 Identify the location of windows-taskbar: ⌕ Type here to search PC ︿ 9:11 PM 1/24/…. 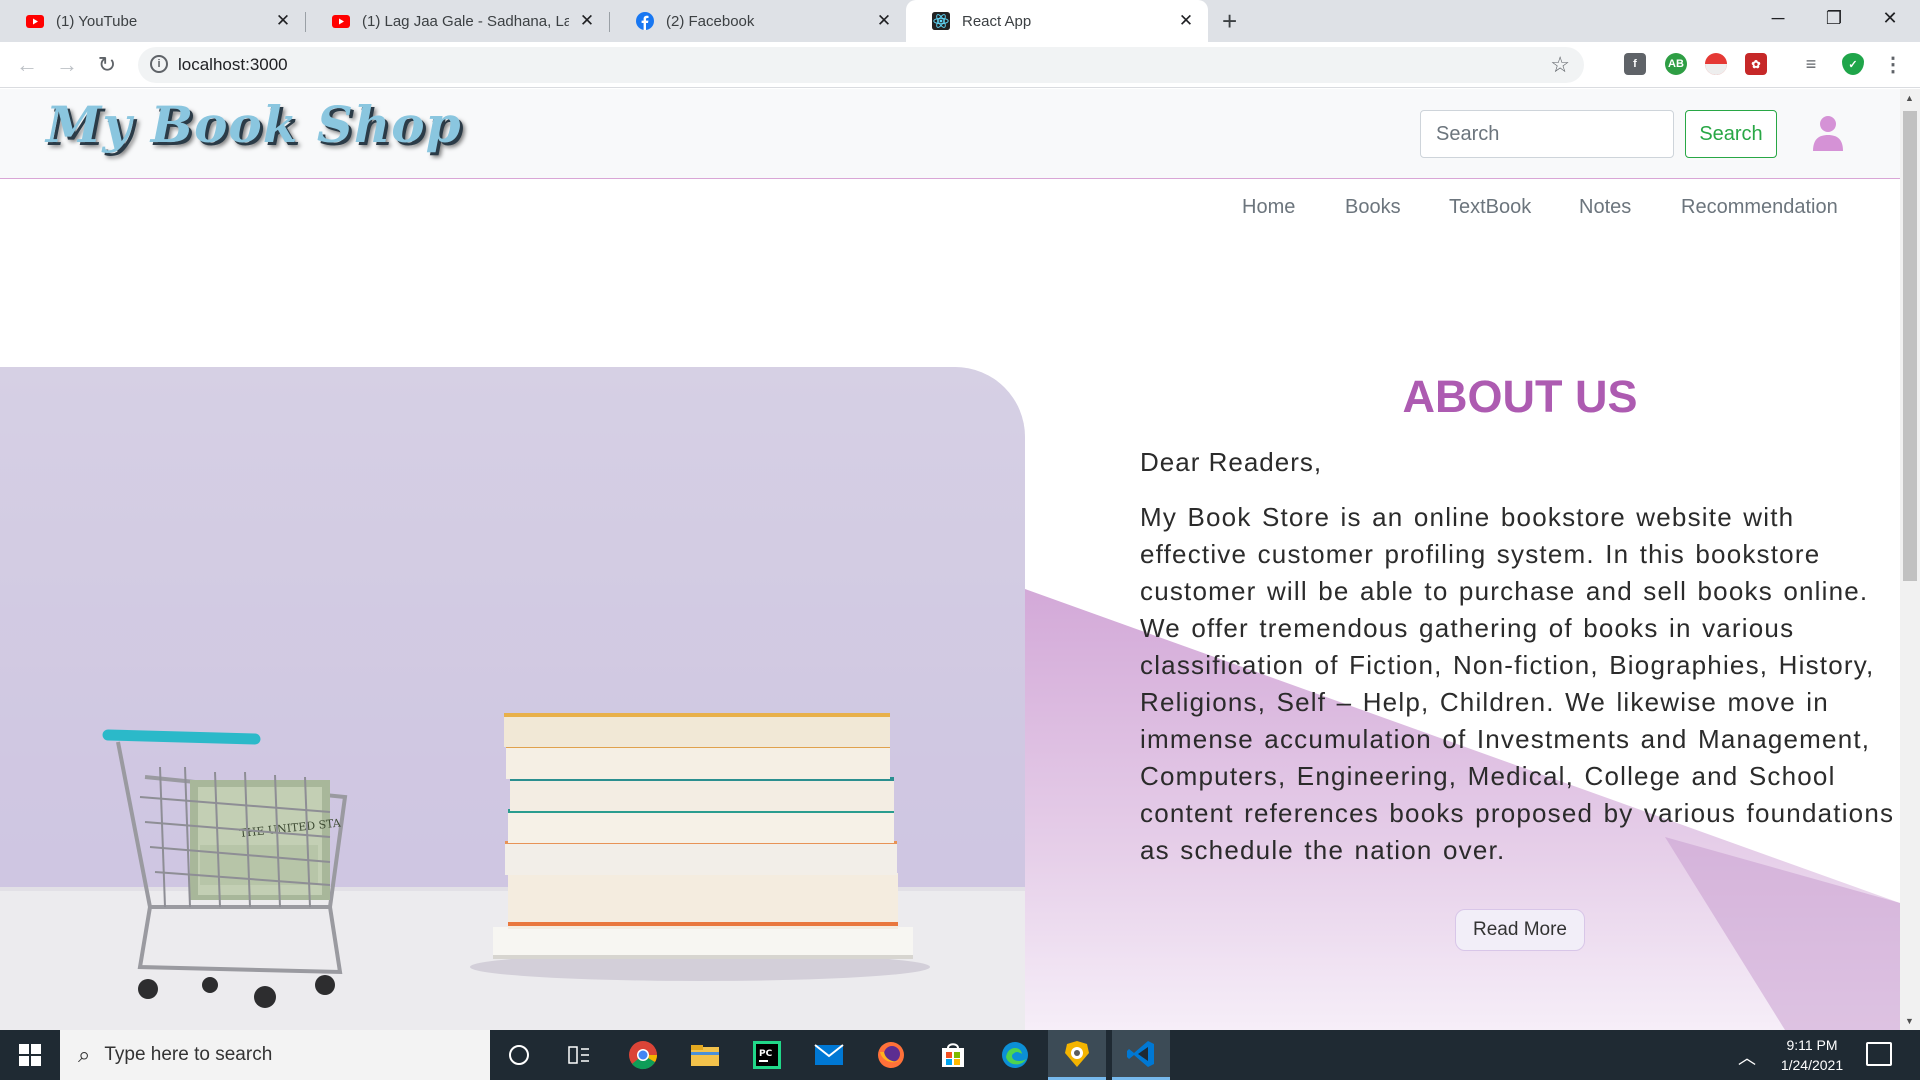
(960, 1055).